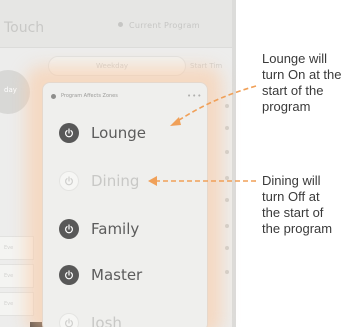 The width and height of the screenshot is (354, 327). Describe the element at coordinates (291, 196) in the screenshot. I see `annotation-line: turn Off at` at that location.